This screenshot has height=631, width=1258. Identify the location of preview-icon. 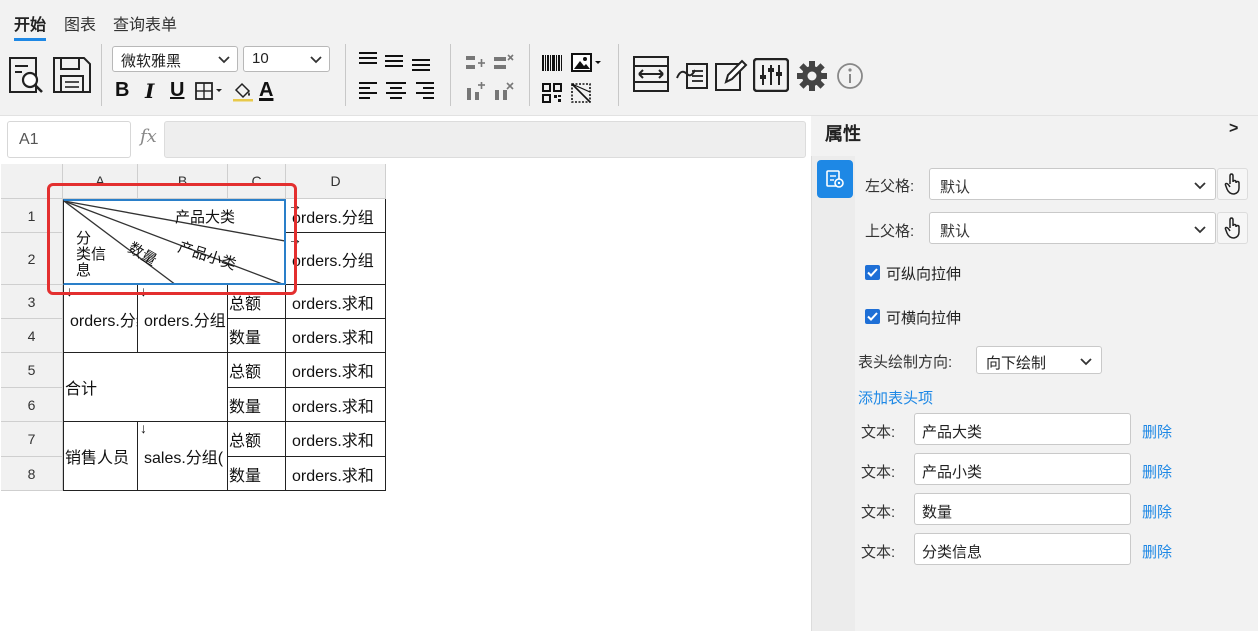
(27, 76).